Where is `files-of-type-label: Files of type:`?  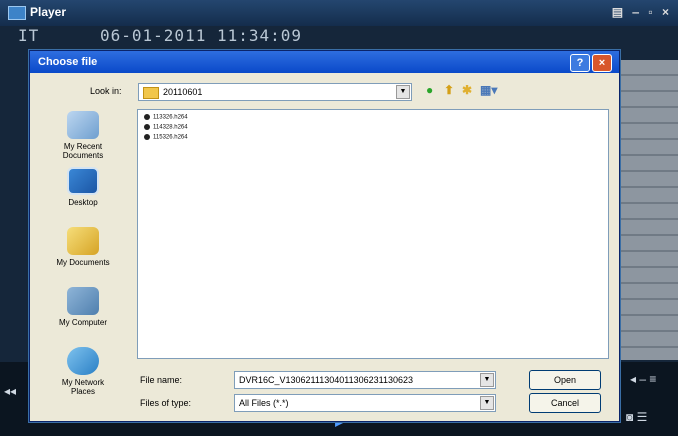 files-of-type-label: Files of type: is located at coordinates (166, 403).